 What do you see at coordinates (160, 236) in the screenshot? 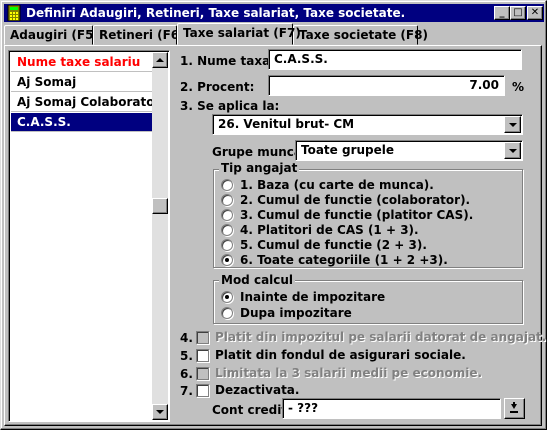
I see `list-scrollbar` at bounding box center [160, 236].